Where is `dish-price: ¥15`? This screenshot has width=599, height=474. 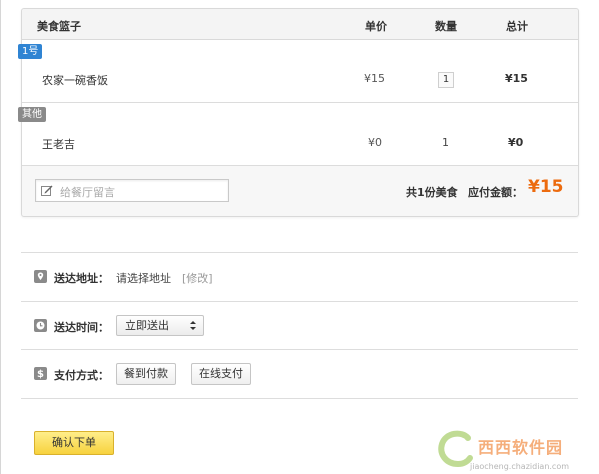 dish-price: ¥15 is located at coordinates (374, 78).